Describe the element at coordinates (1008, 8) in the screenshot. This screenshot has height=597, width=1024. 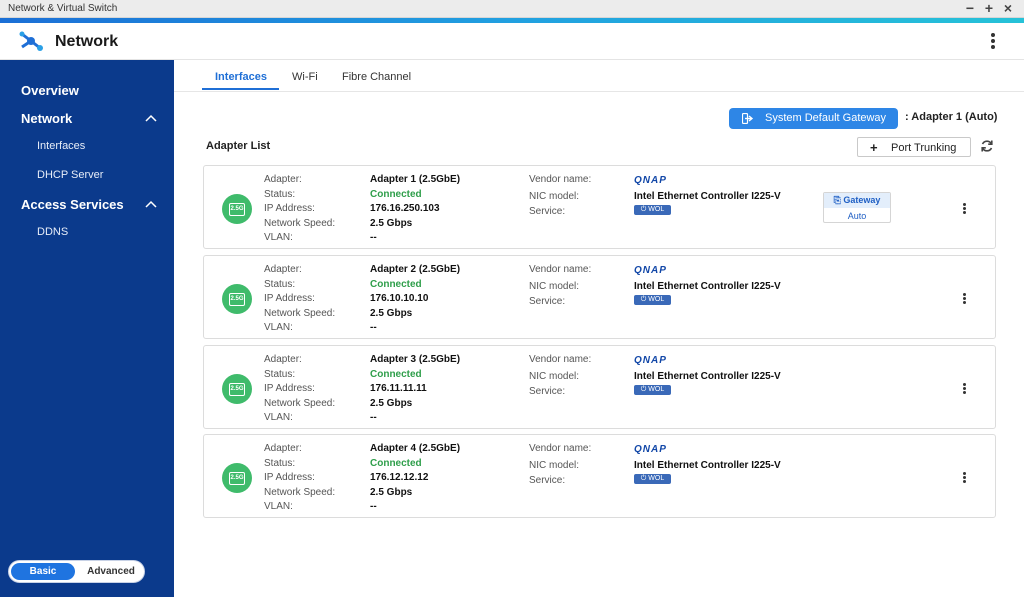
I see `close-button: ×` at that location.